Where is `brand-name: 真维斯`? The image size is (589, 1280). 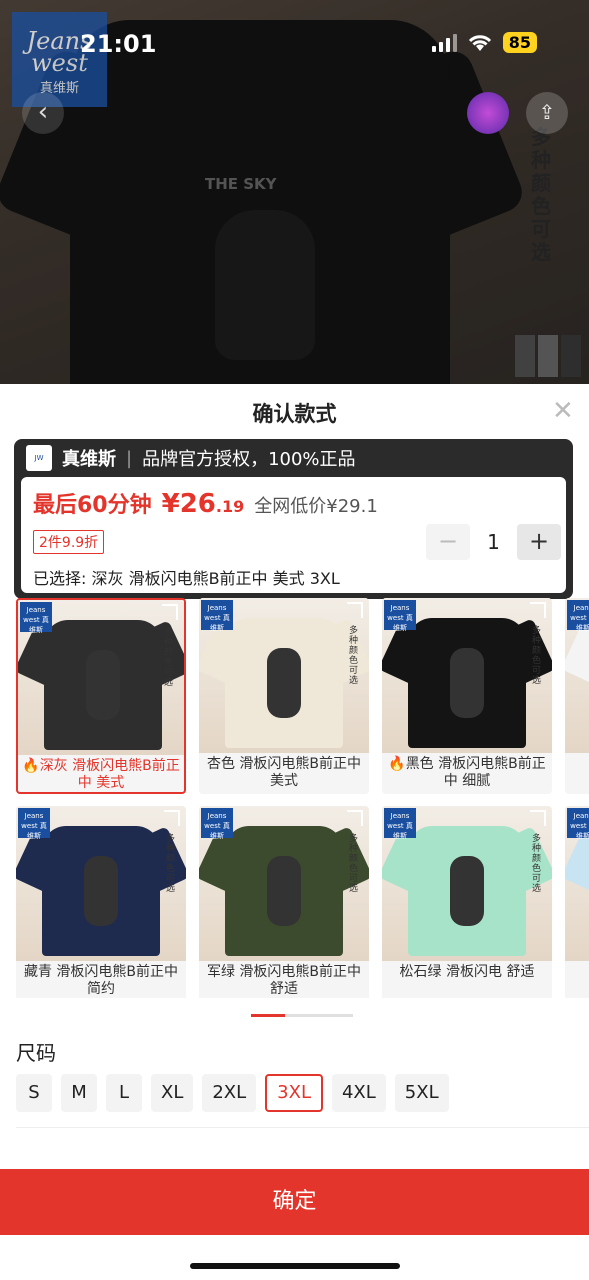
brand-name: 真维斯 is located at coordinates (89, 459).